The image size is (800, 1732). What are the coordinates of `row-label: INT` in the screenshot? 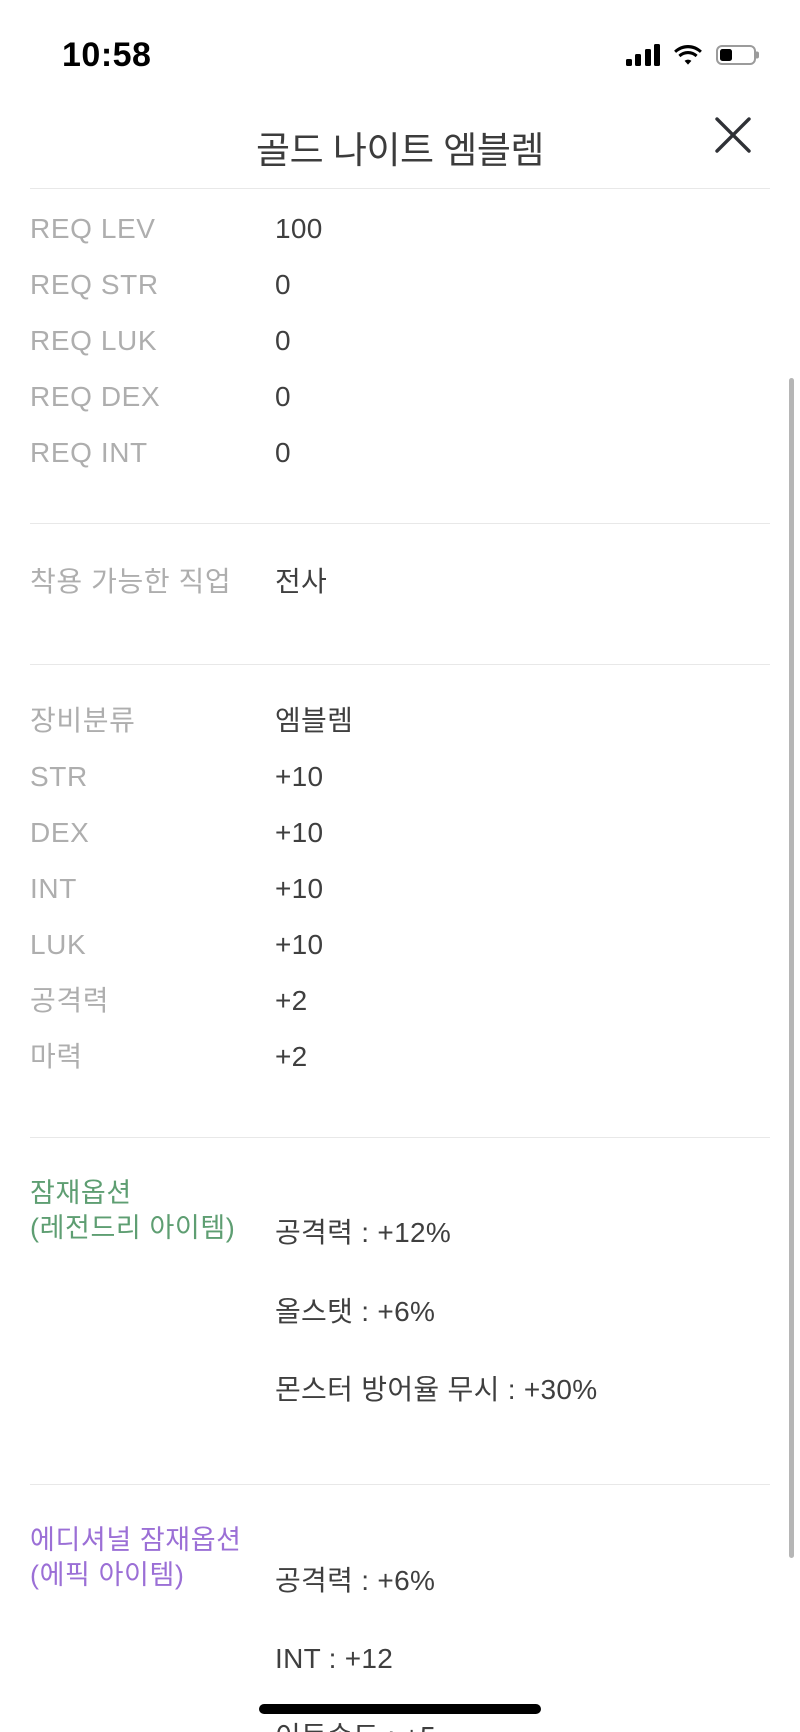 It's located at (53, 888).